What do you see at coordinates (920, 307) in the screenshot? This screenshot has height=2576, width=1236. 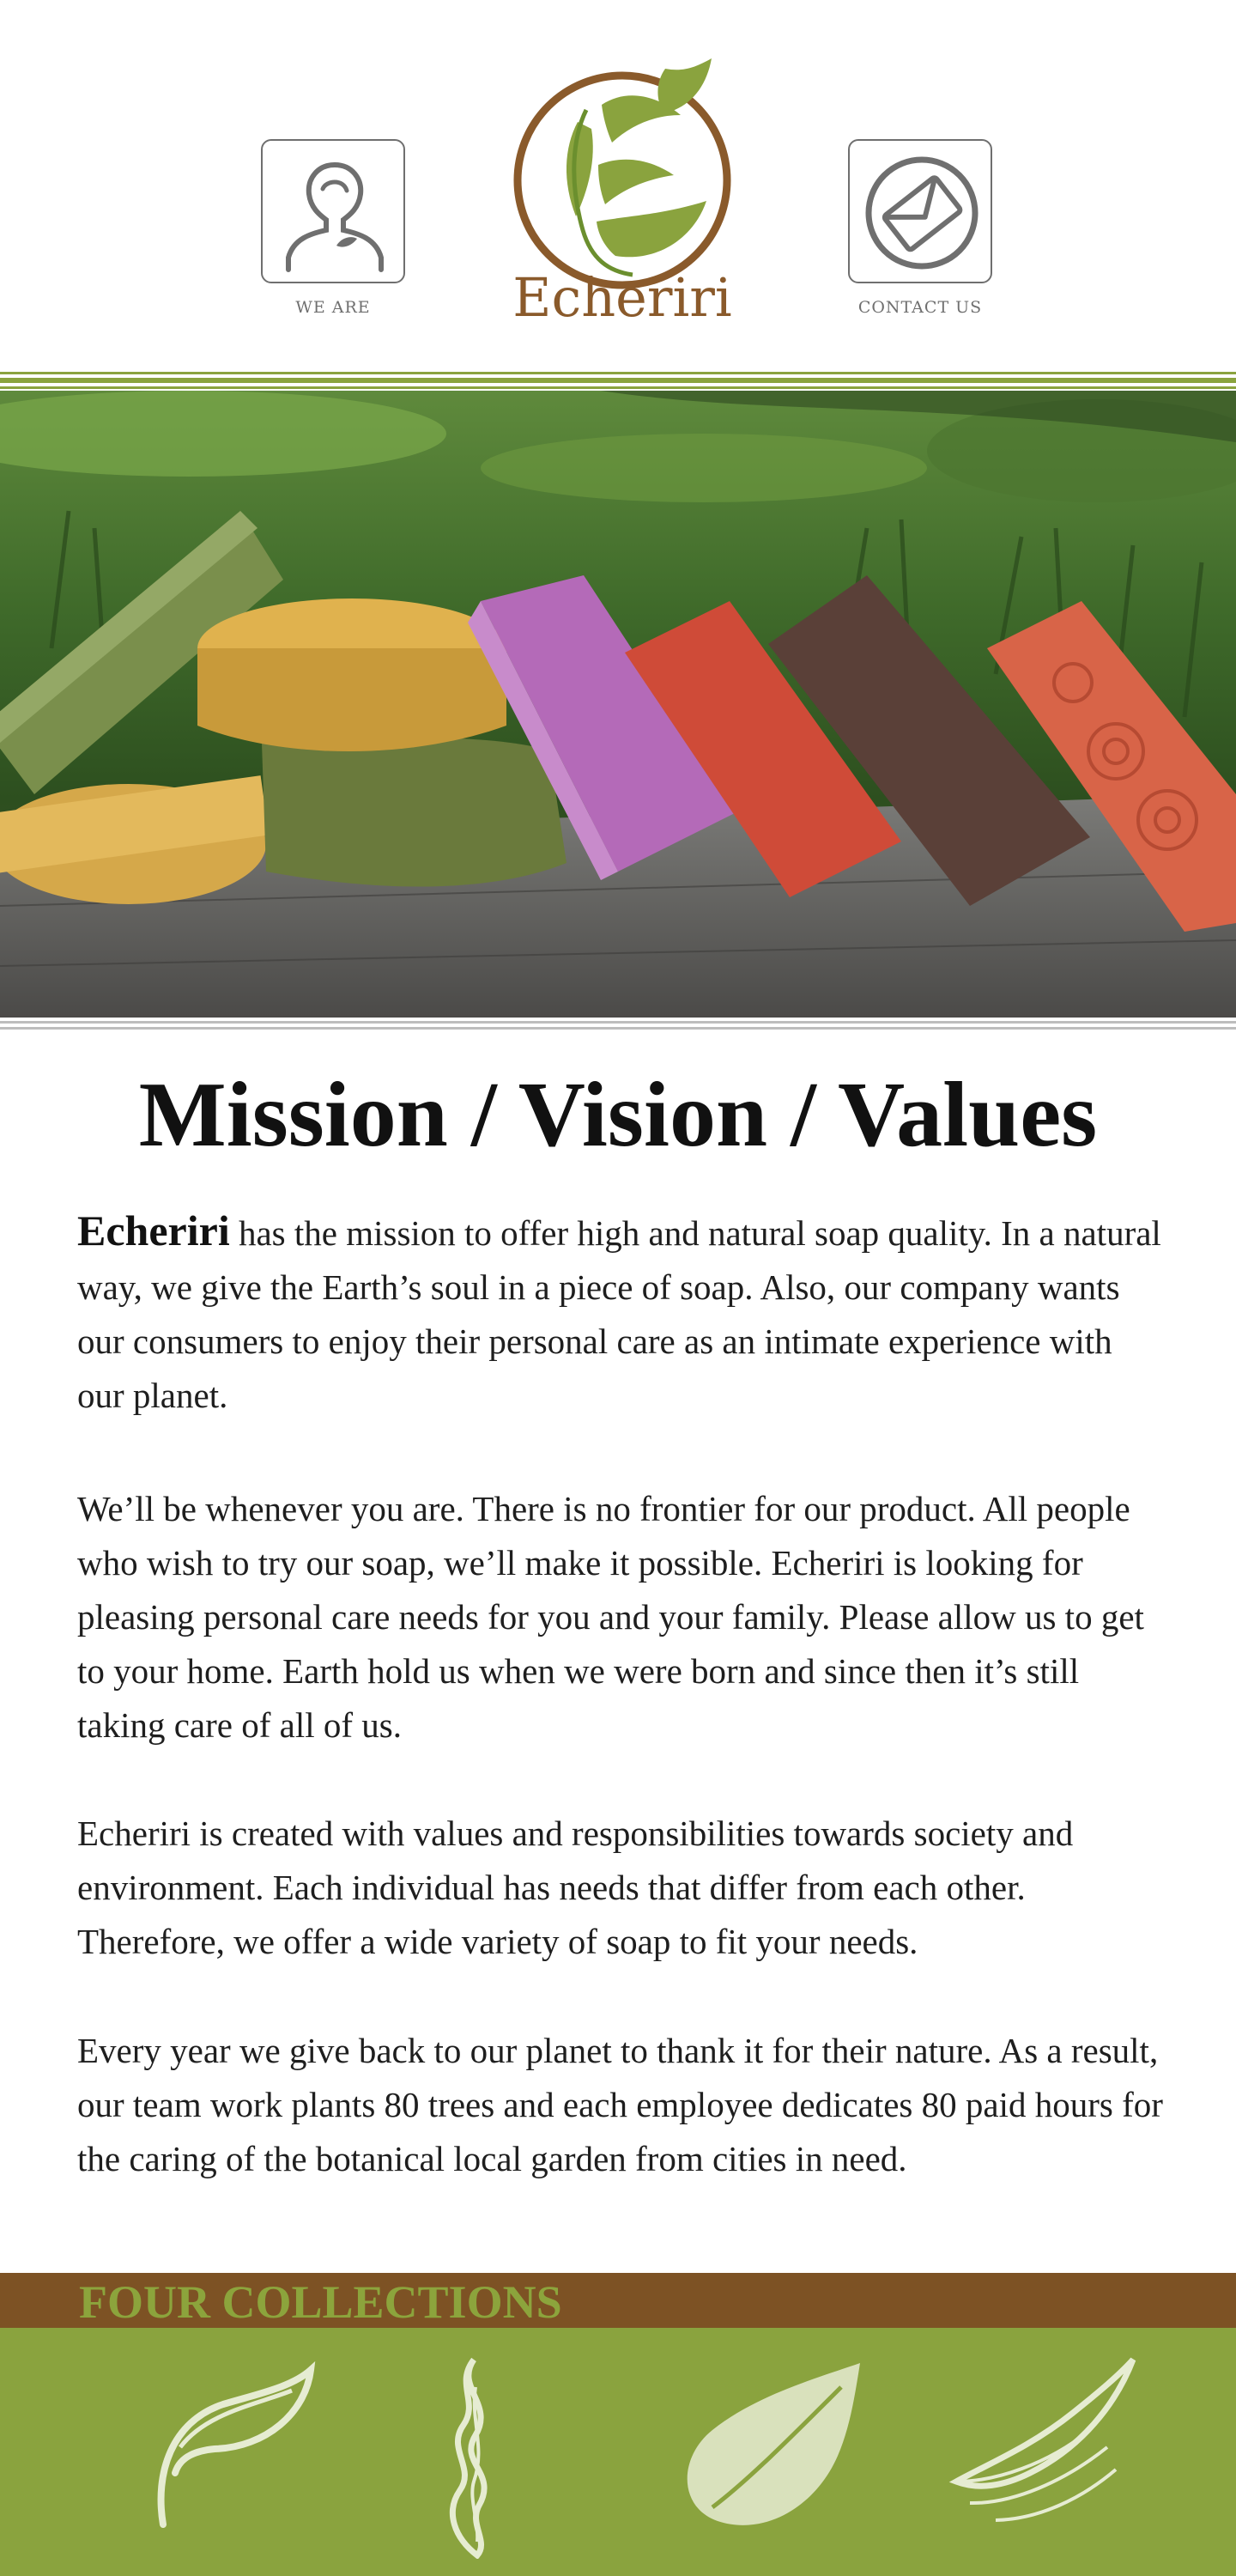 I see `contact-us-label: CONTACT US` at bounding box center [920, 307].